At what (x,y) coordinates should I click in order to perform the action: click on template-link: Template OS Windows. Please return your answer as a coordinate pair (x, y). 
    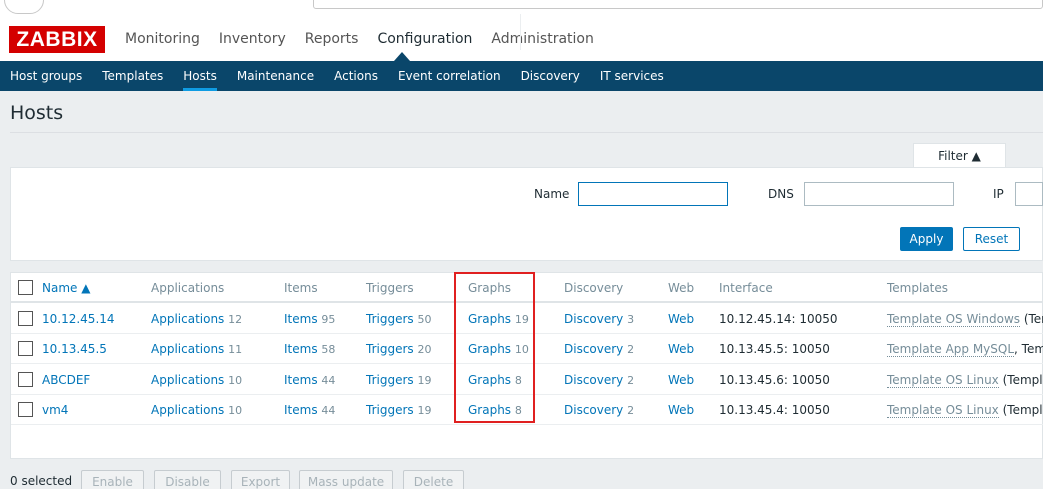
    Looking at the image, I should click on (954, 319).